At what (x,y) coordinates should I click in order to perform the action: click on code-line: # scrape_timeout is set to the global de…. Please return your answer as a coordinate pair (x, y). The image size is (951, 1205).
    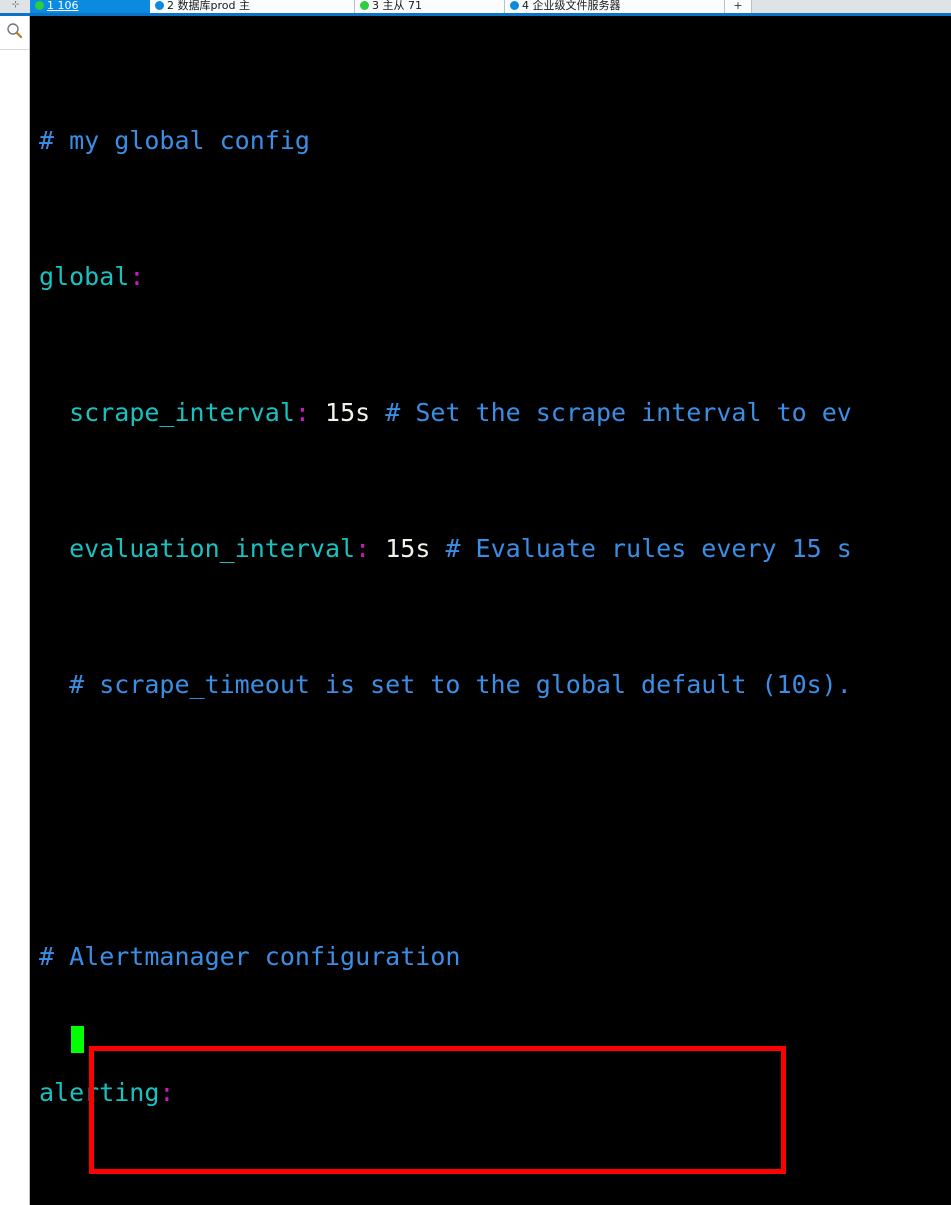
    Looking at the image, I should click on (495, 685).